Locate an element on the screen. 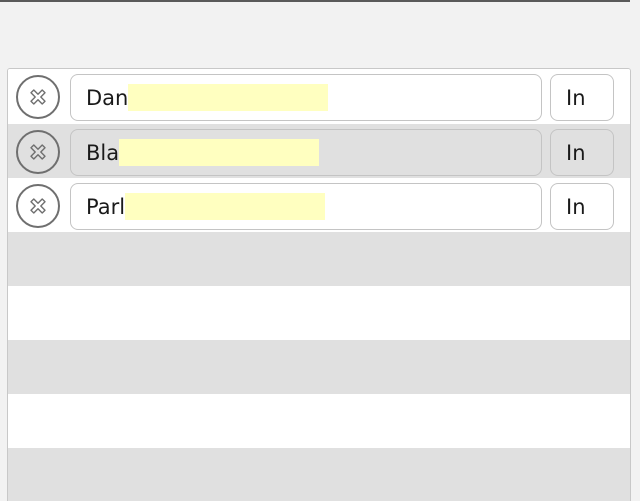 This screenshot has height=501, width=640. name-text: Dan is located at coordinates (107, 97).